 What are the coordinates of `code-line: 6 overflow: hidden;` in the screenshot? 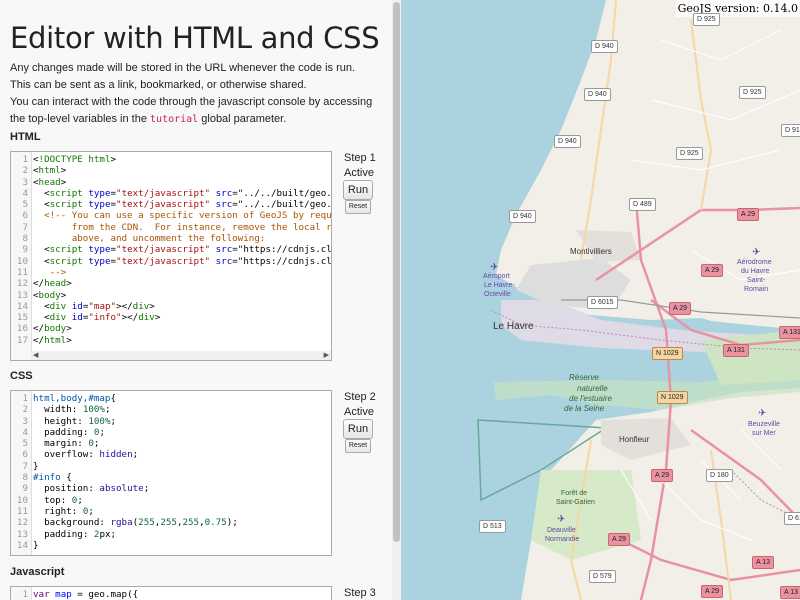 It's located at (171, 454).